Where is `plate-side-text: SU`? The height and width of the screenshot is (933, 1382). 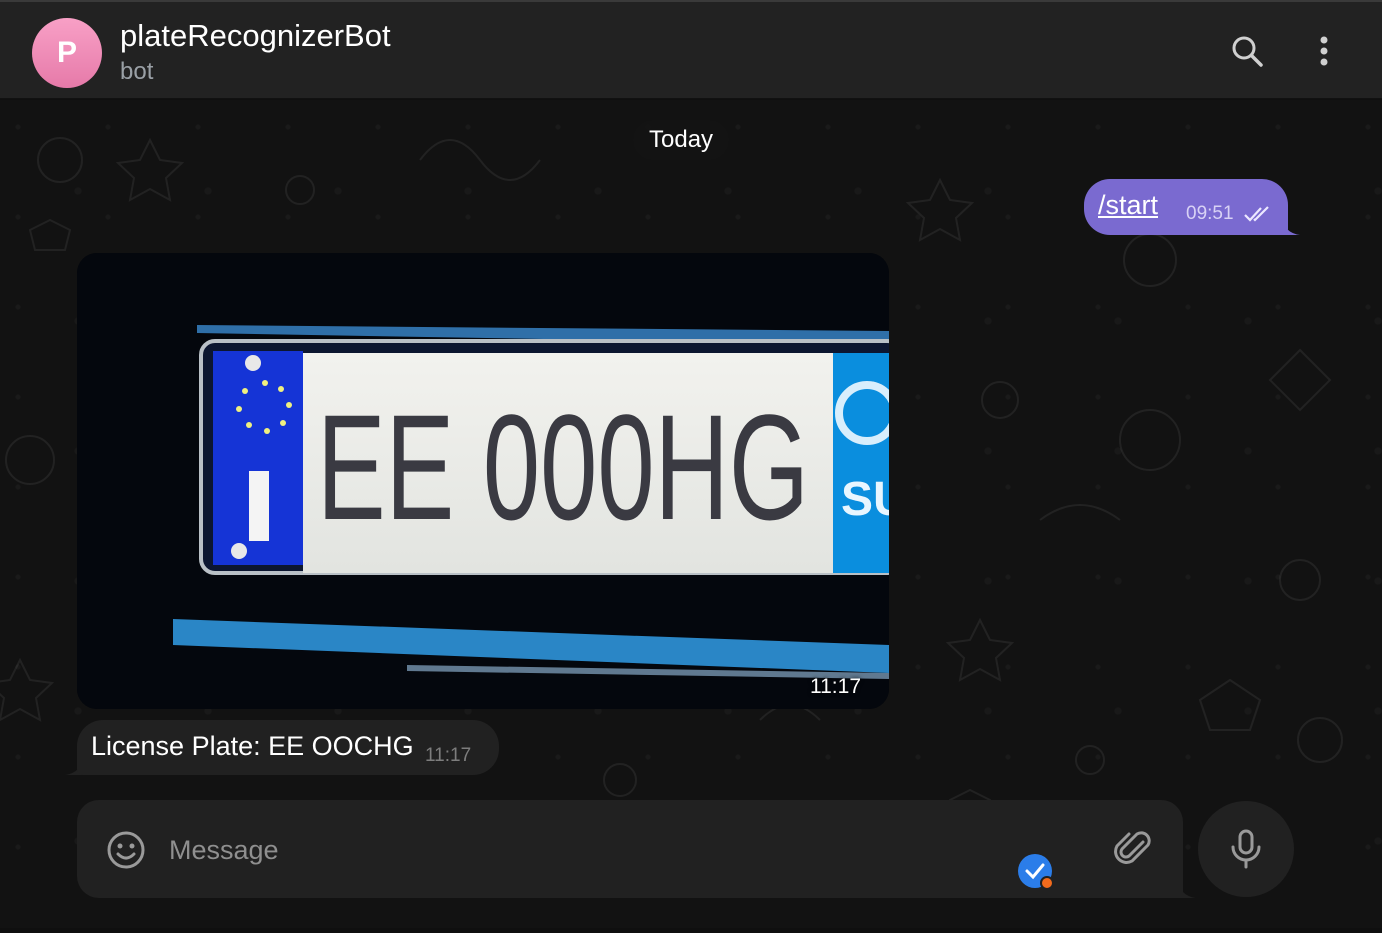
plate-side-text: SU is located at coordinates (865, 499).